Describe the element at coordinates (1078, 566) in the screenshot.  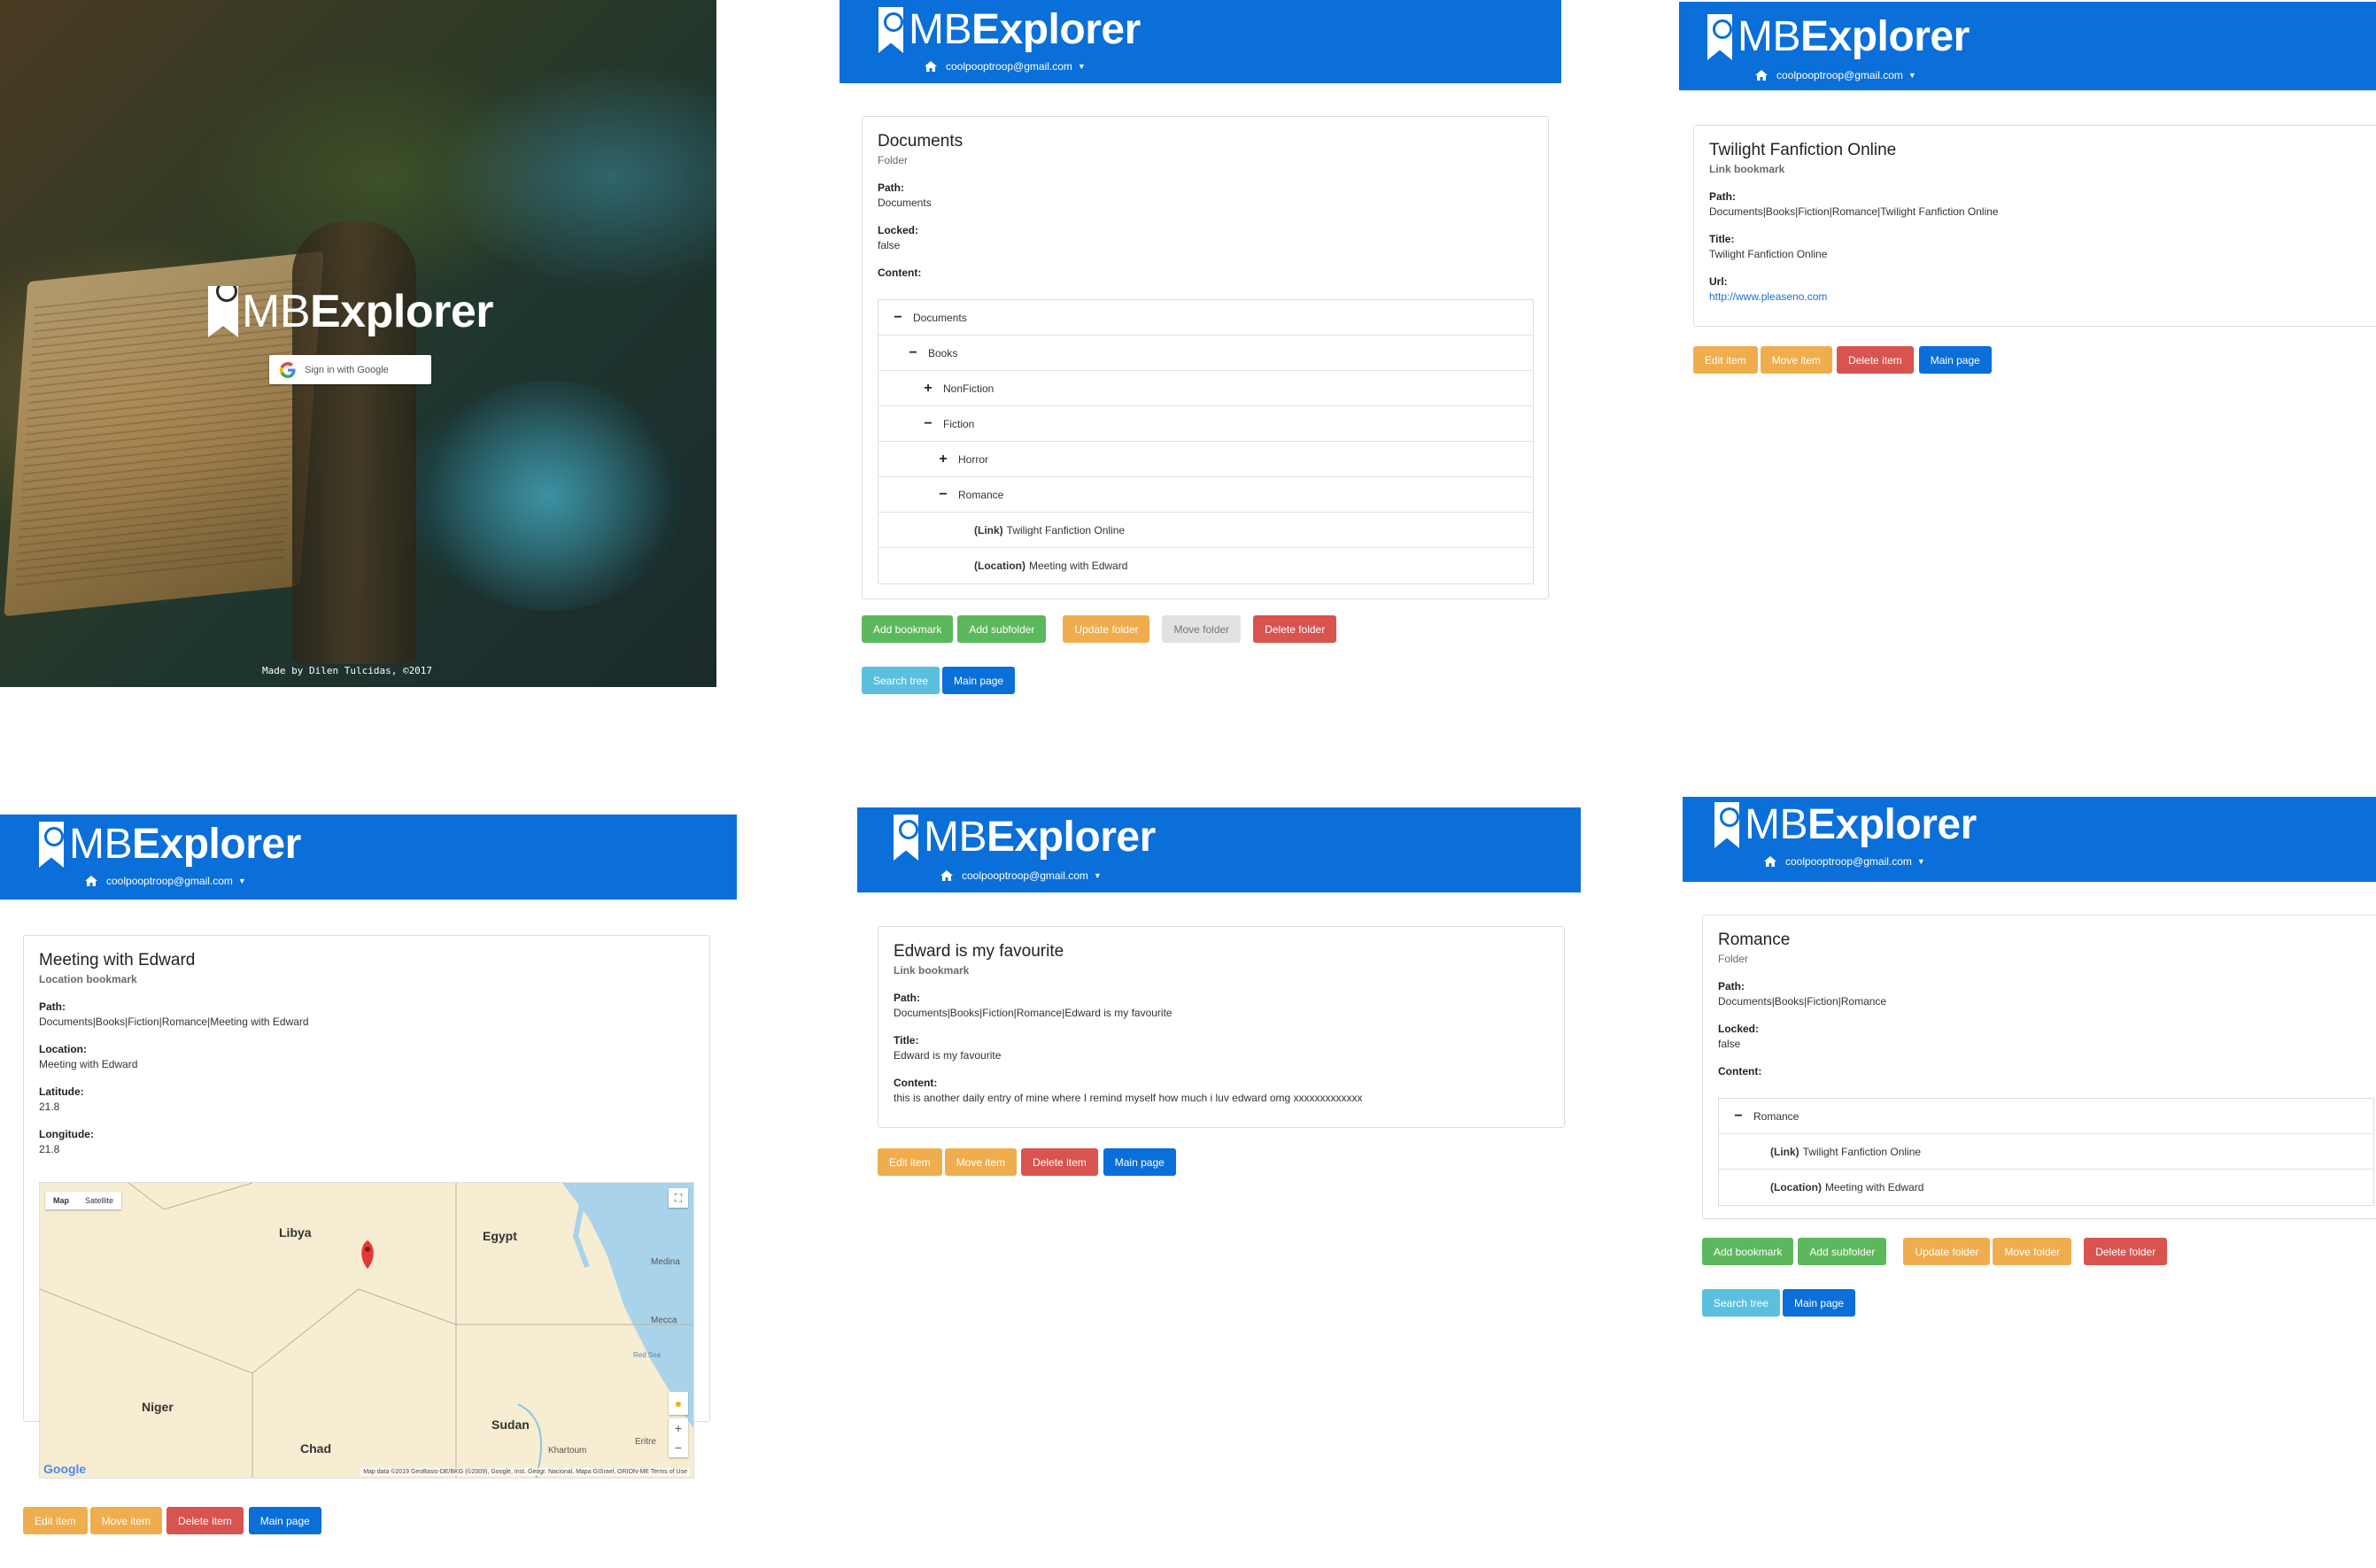
I see `tree-row-label: Meeting with Edward` at that location.